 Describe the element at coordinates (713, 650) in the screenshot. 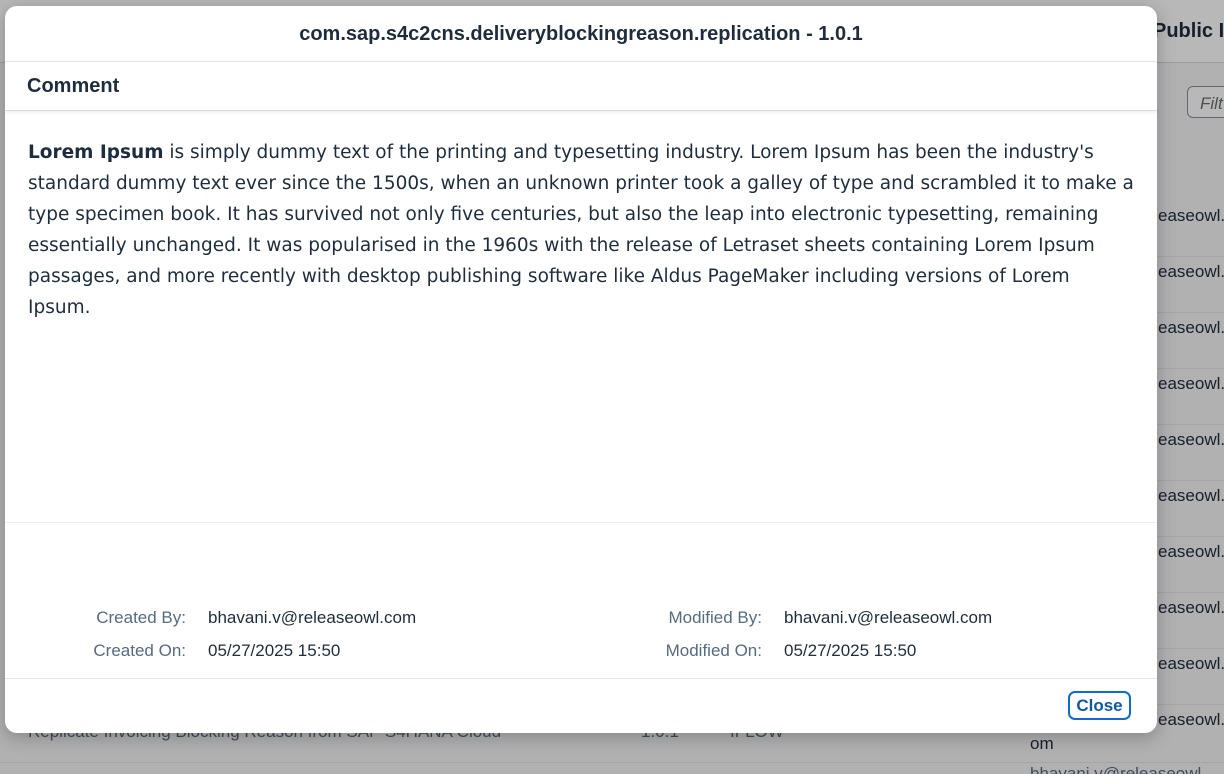

I see `modified-on-label: Modified On:` at that location.